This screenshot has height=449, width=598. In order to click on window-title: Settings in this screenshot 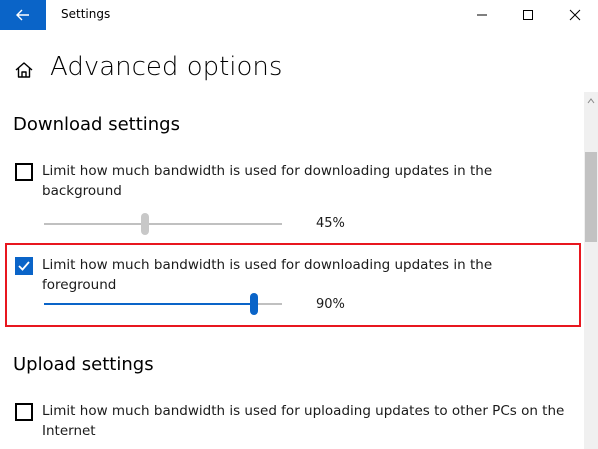, I will do `click(86, 14)`.